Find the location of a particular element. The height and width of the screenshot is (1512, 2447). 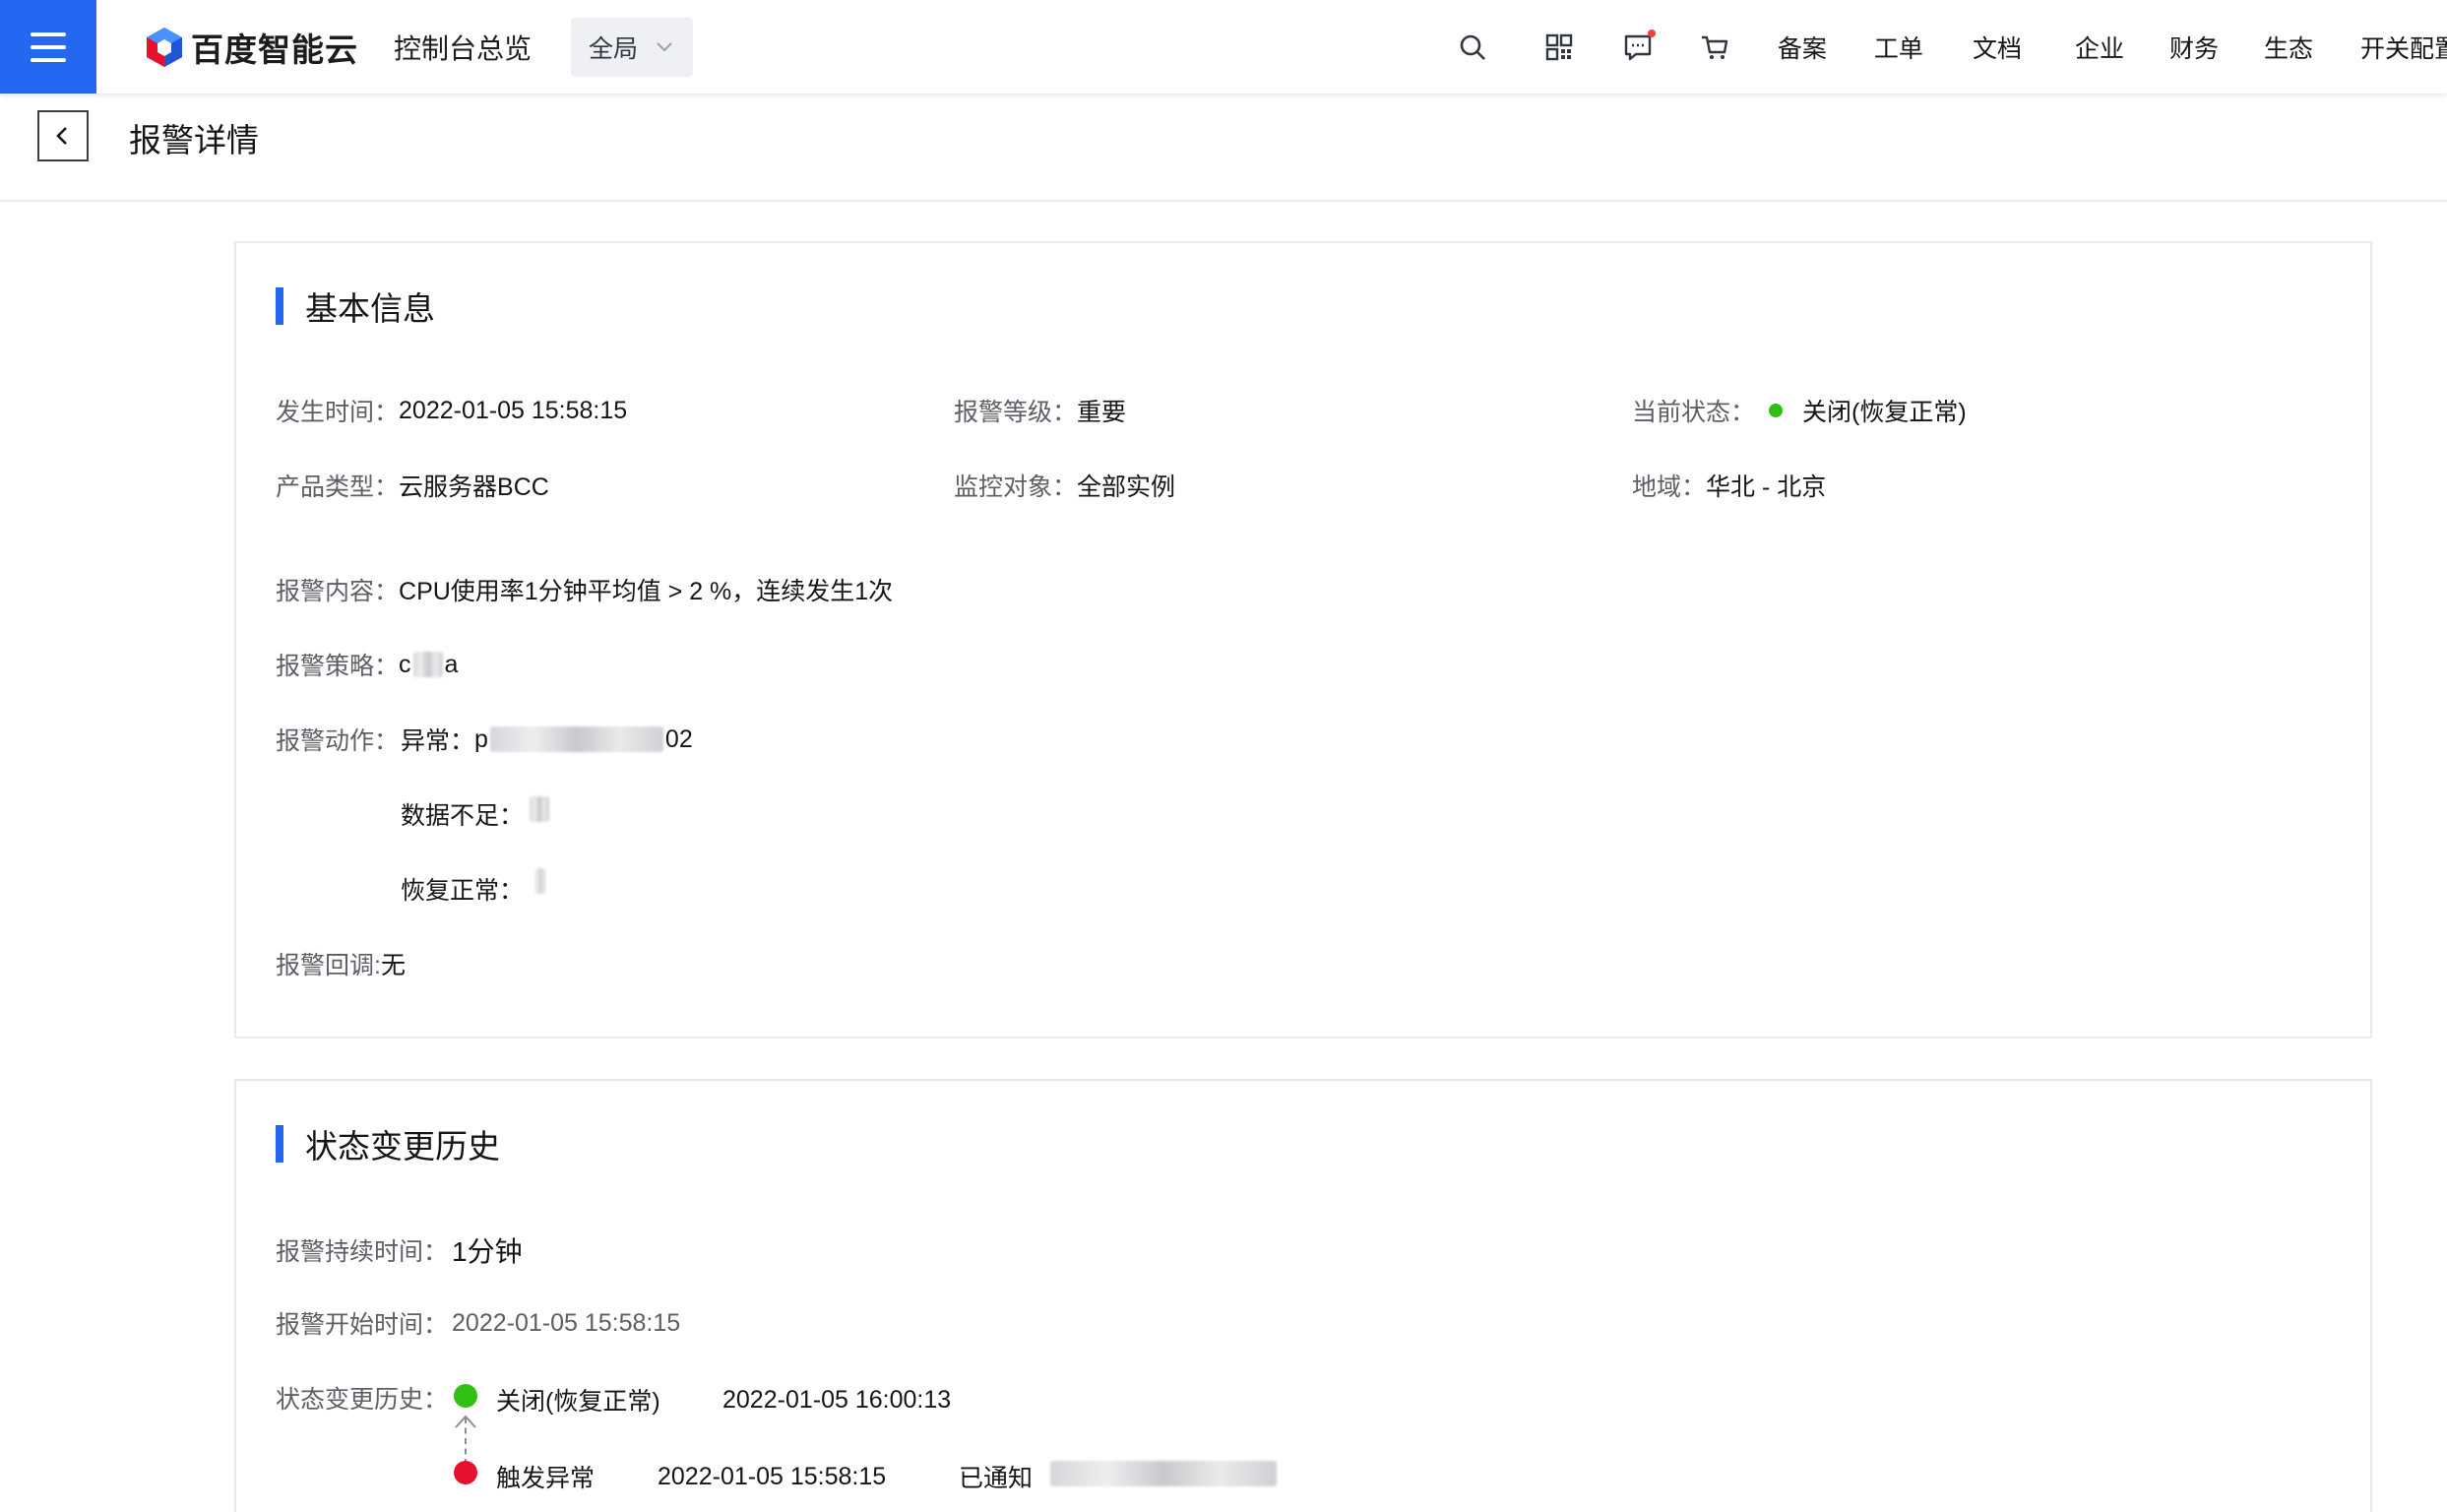

timeline-event: 触发异常 2022-01-05 15:58:15 已通知 is located at coordinates (887, 1476).